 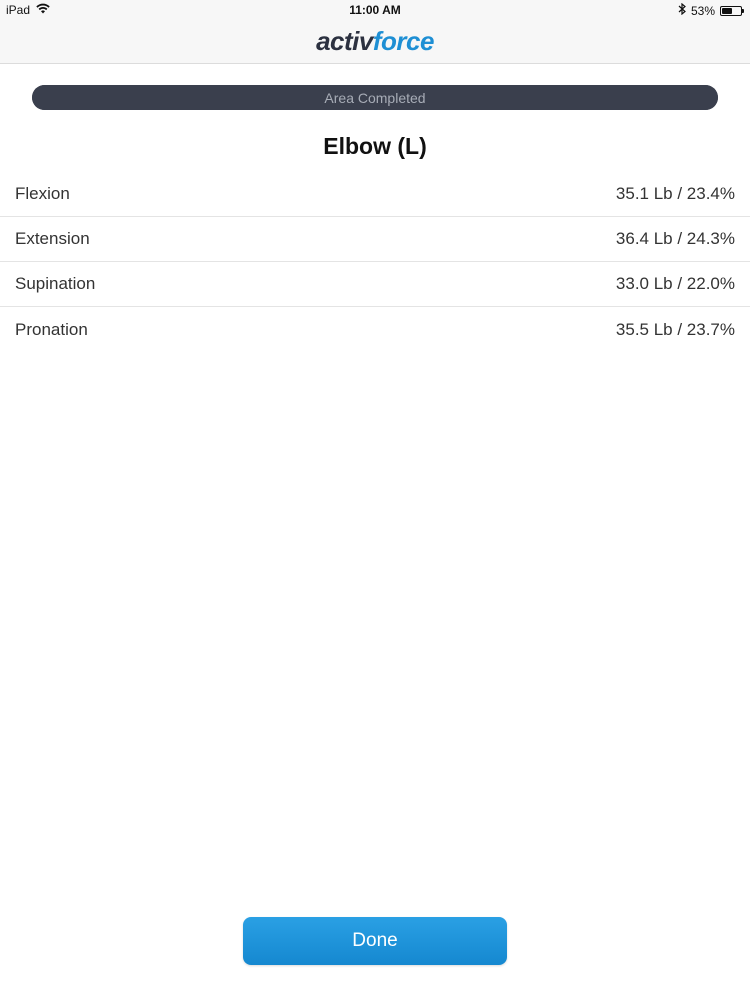 What do you see at coordinates (55, 283) in the screenshot?
I see `result-label: Supination` at bounding box center [55, 283].